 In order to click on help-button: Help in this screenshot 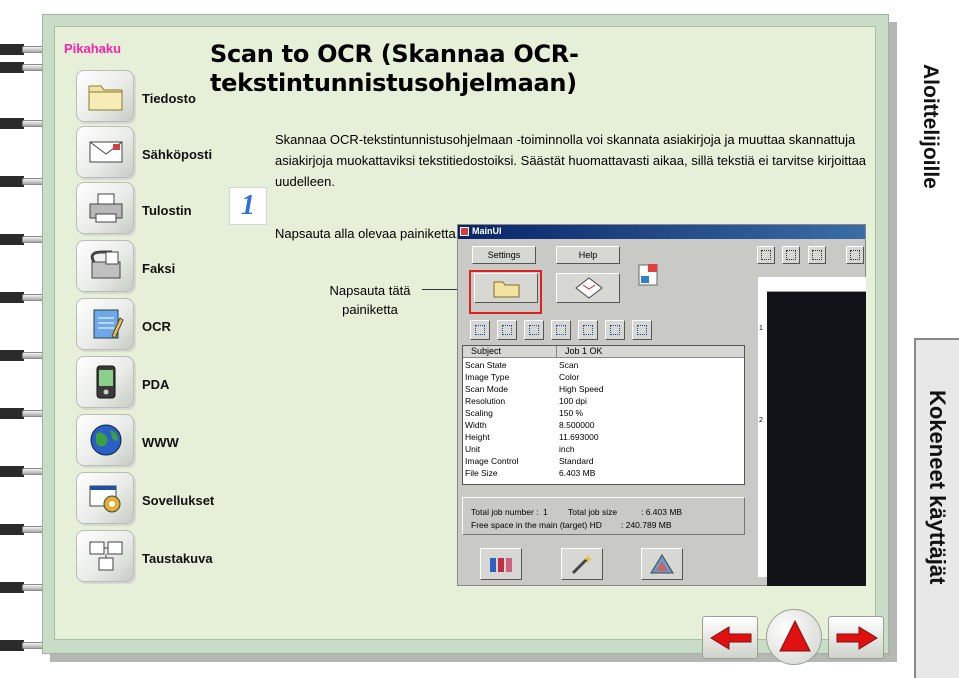, I will do `click(588, 255)`.